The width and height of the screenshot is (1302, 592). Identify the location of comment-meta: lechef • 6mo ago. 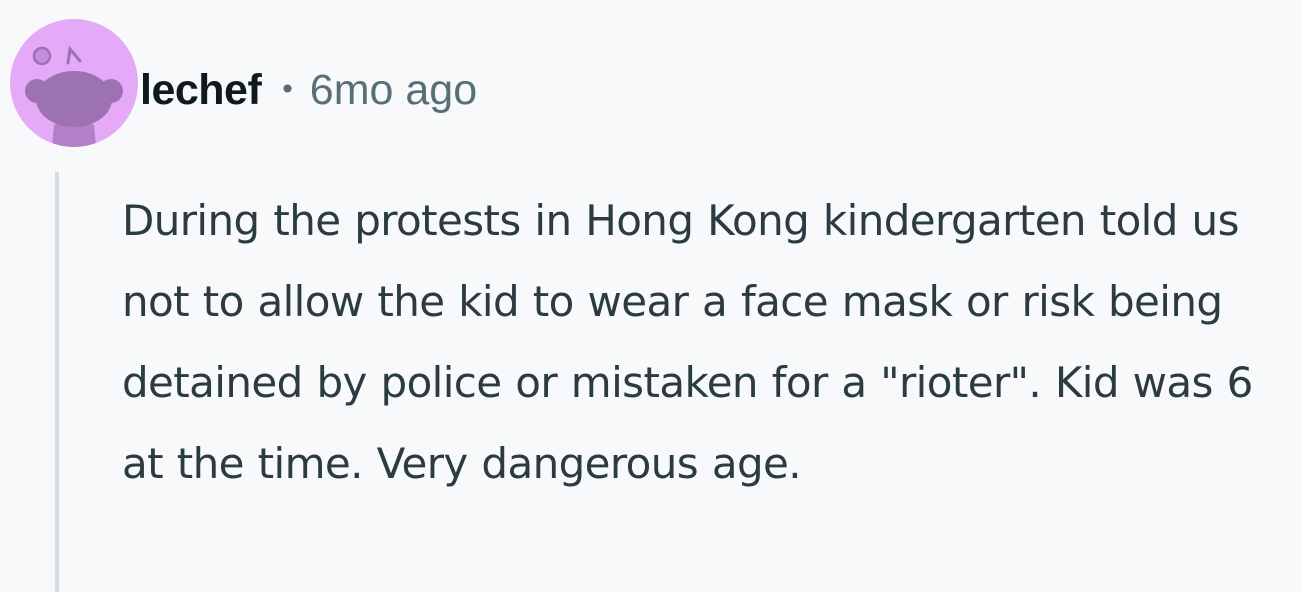
(308, 90).